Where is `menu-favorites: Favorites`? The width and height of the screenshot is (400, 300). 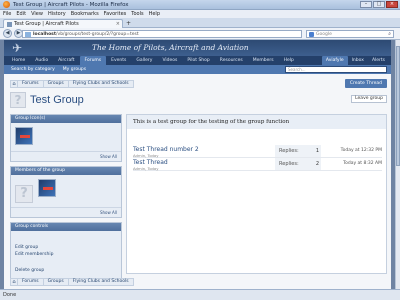 menu-favorites: Favorites is located at coordinates (115, 14).